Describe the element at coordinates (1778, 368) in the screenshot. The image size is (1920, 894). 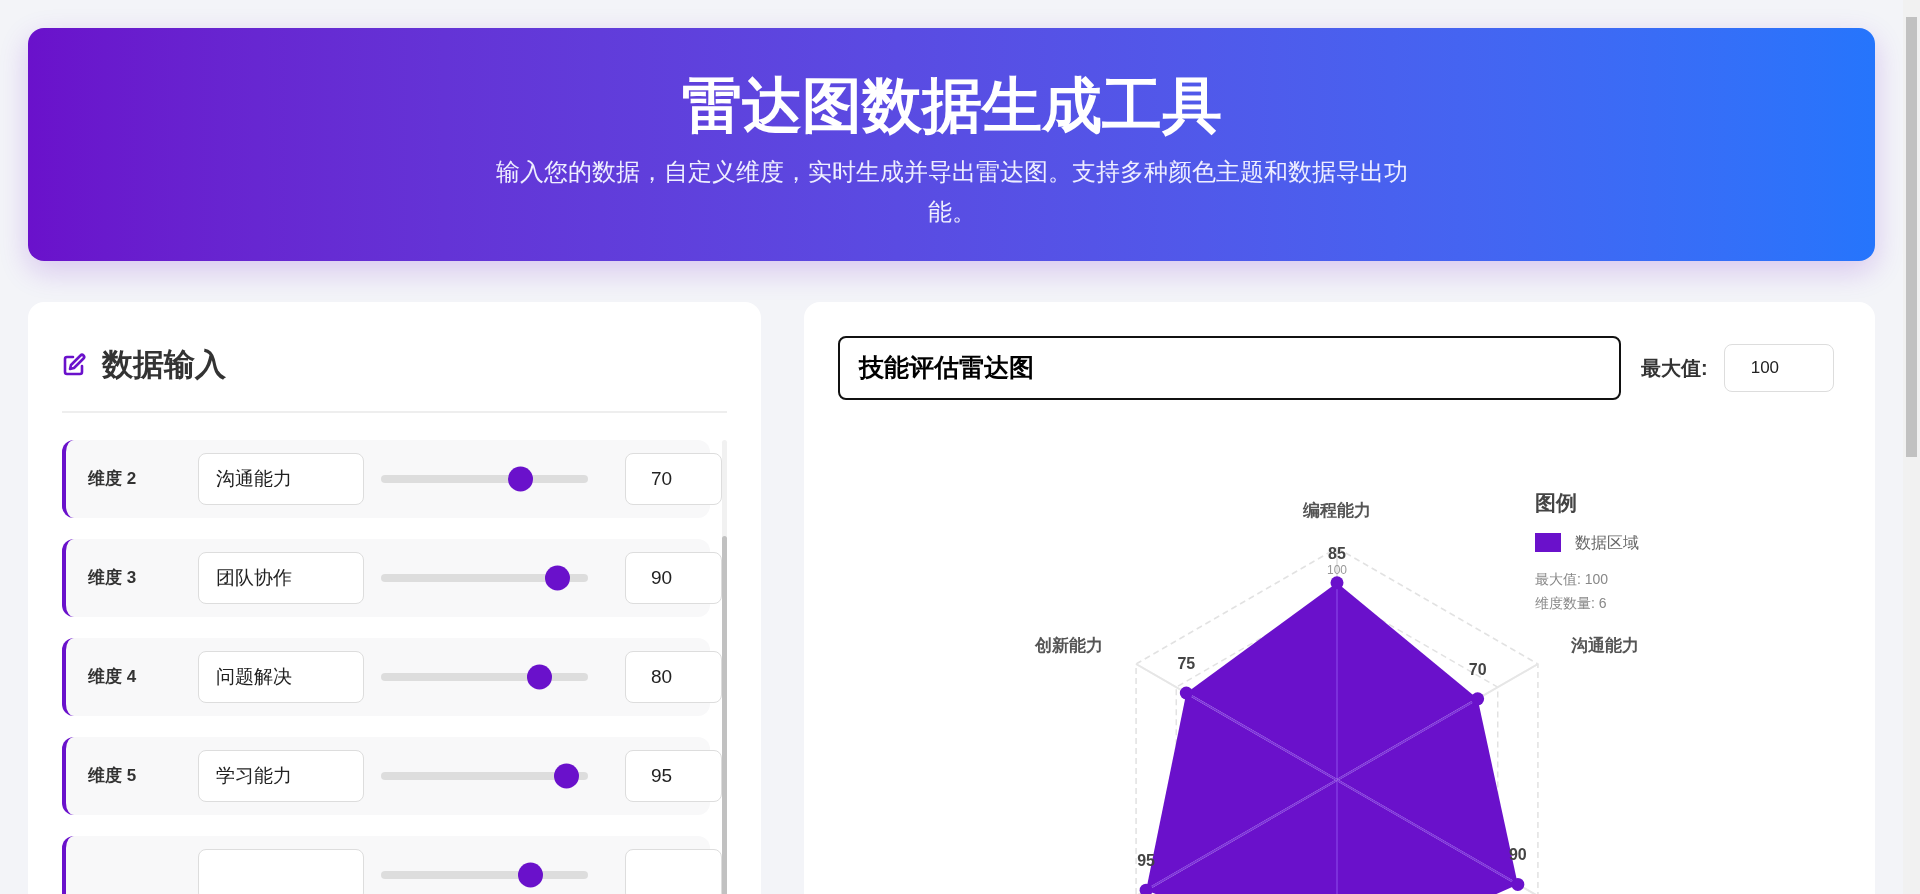
I see `max-value-field: 100` at that location.